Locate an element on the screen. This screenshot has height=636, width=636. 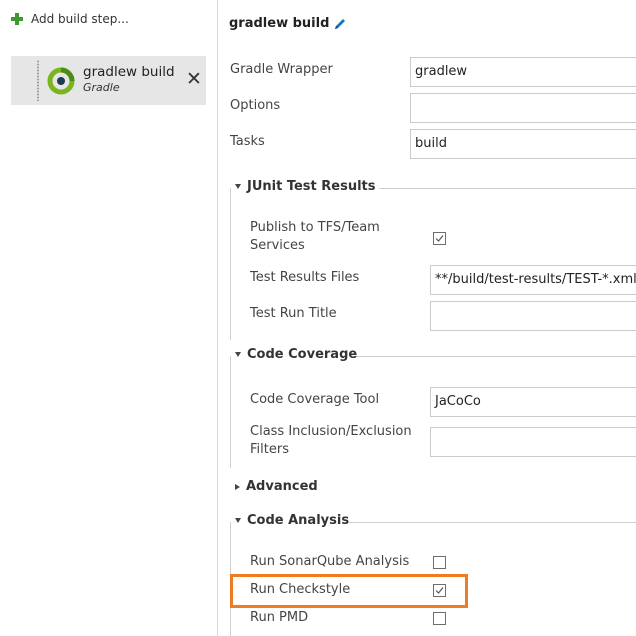
tasks-label: Tasks is located at coordinates (247, 141).